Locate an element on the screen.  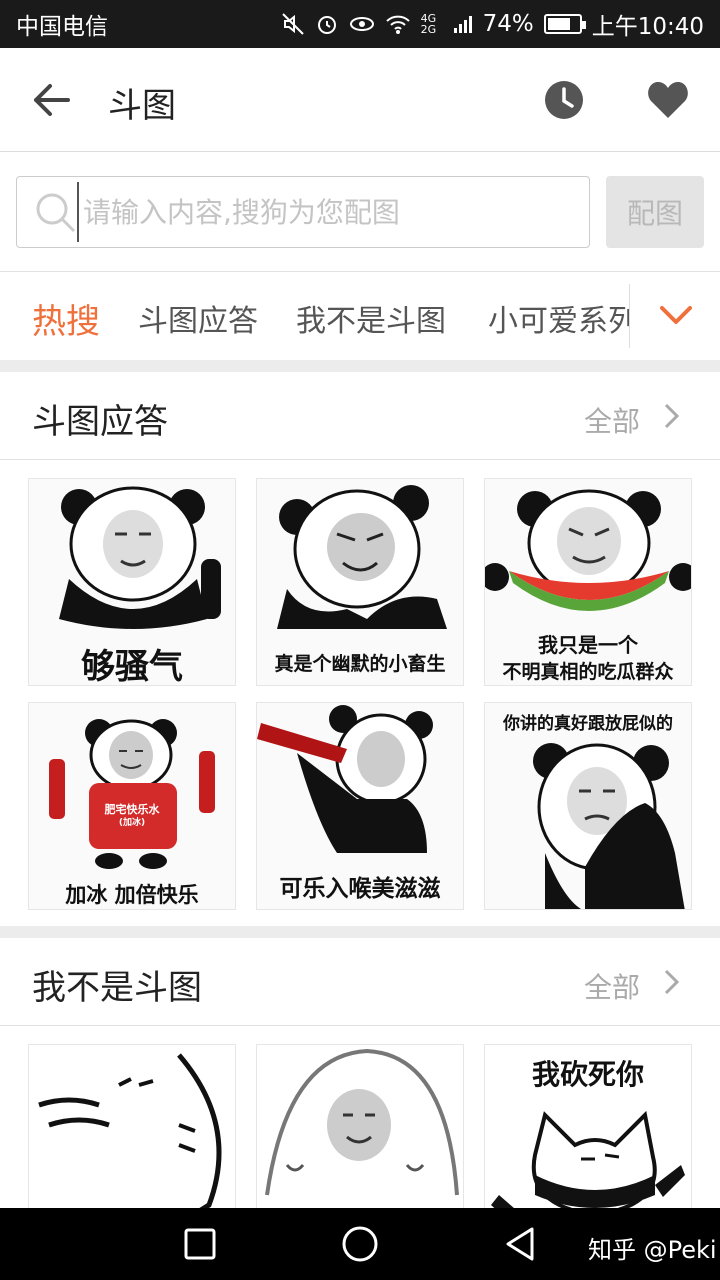
eye-icon is located at coordinates (362, 24).